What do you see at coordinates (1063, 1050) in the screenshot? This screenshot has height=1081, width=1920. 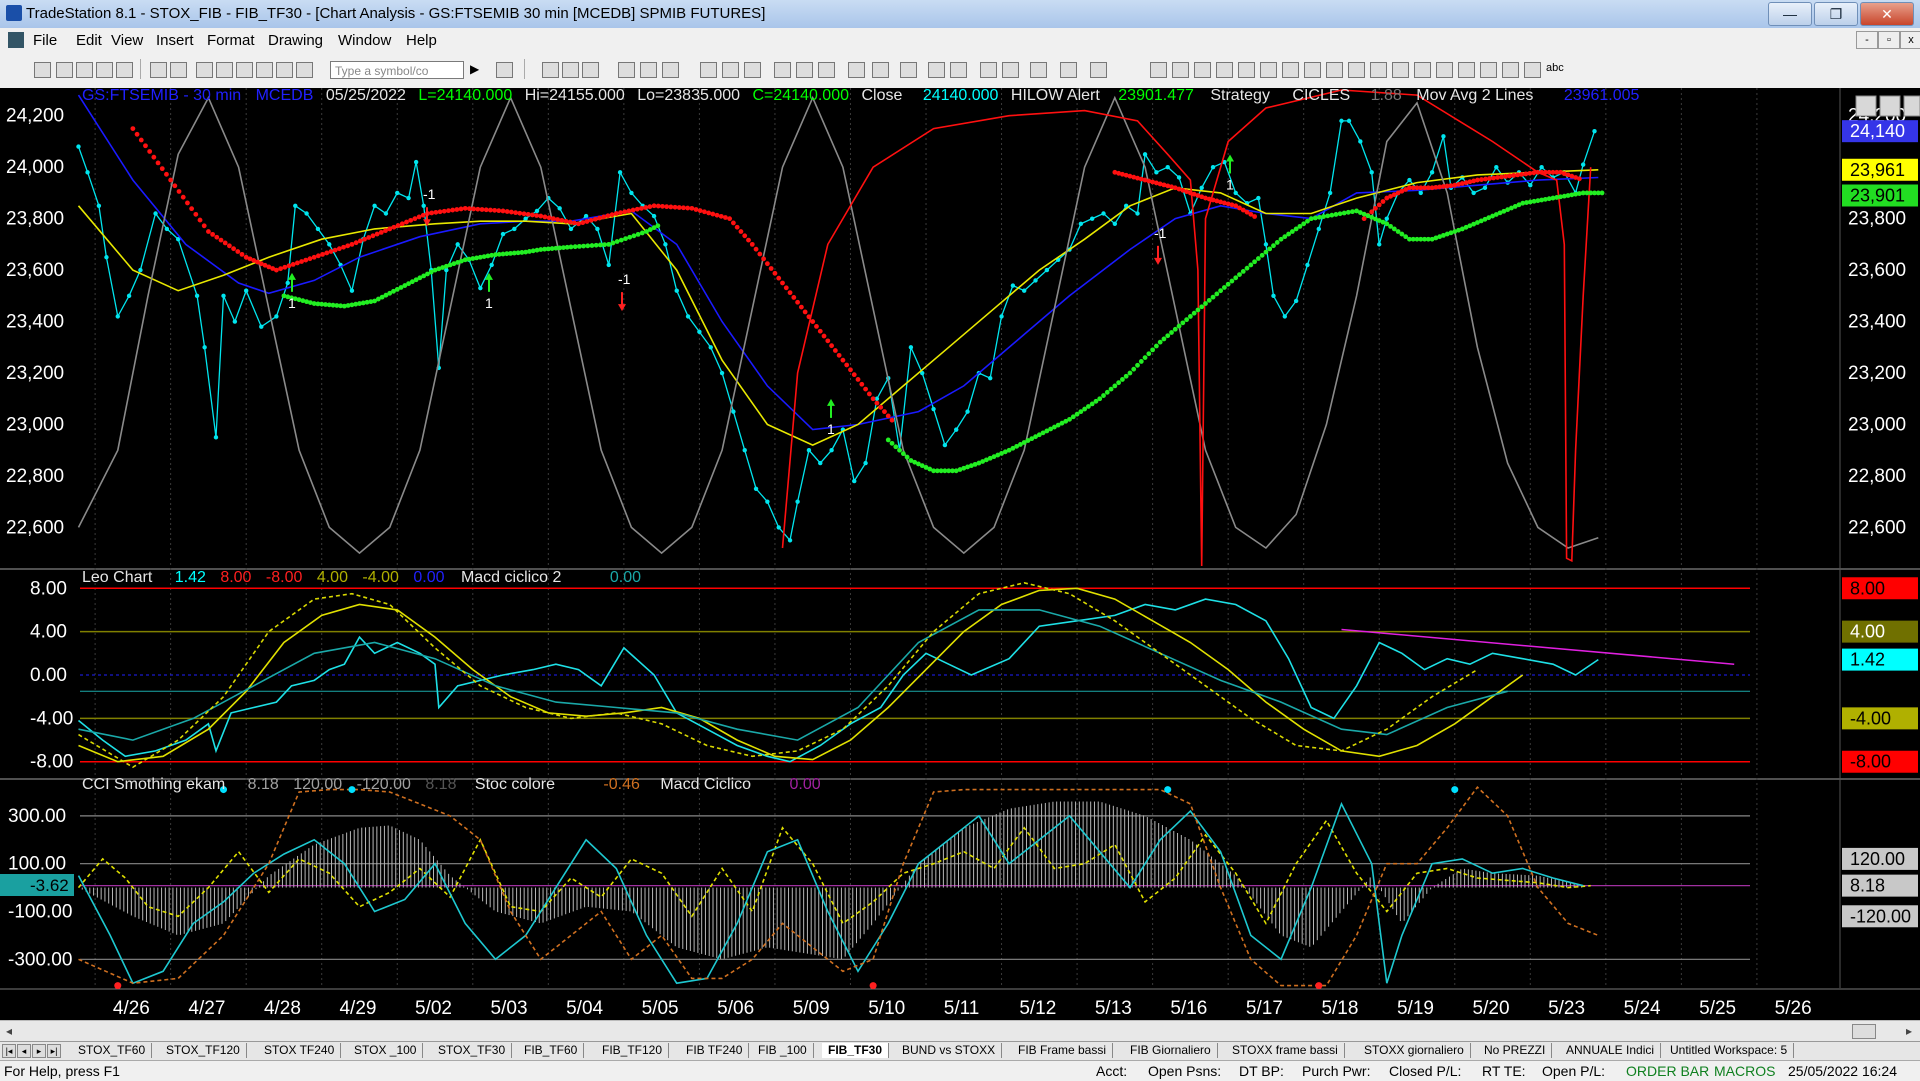 I see `tab-fib-frame-bassi: FIB Frame bassi` at bounding box center [1063, 1050].